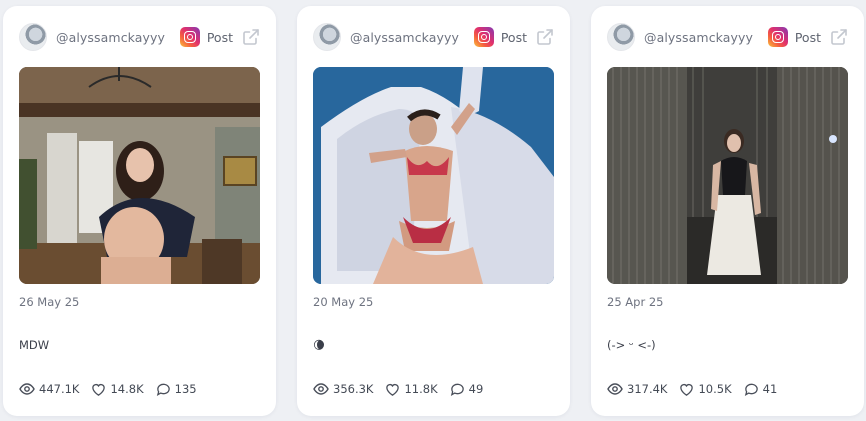  Describe the element at coordinates (635, 302) in the screenshot. I see `post-date: 25 Apr 25` at that location.